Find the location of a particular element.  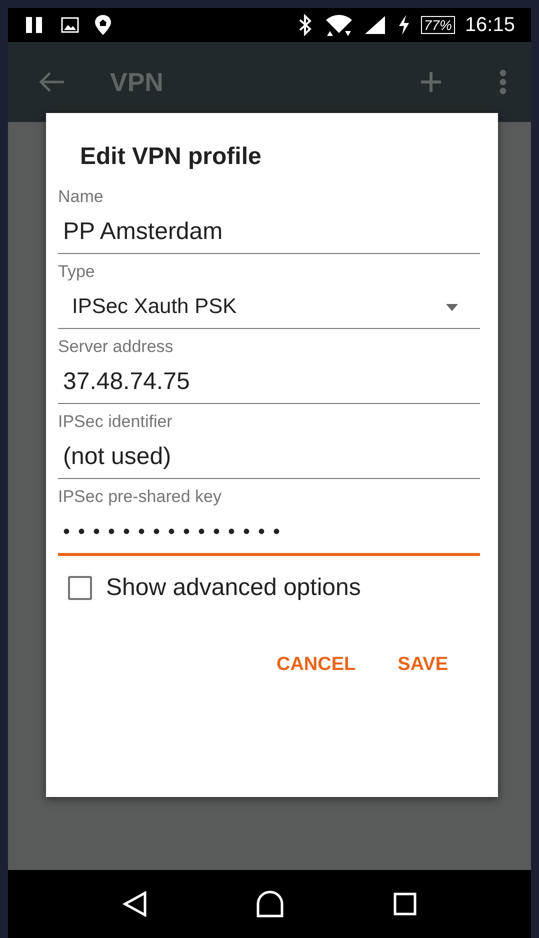

battery-indicator: 77% is located at coordinates (437, 25).